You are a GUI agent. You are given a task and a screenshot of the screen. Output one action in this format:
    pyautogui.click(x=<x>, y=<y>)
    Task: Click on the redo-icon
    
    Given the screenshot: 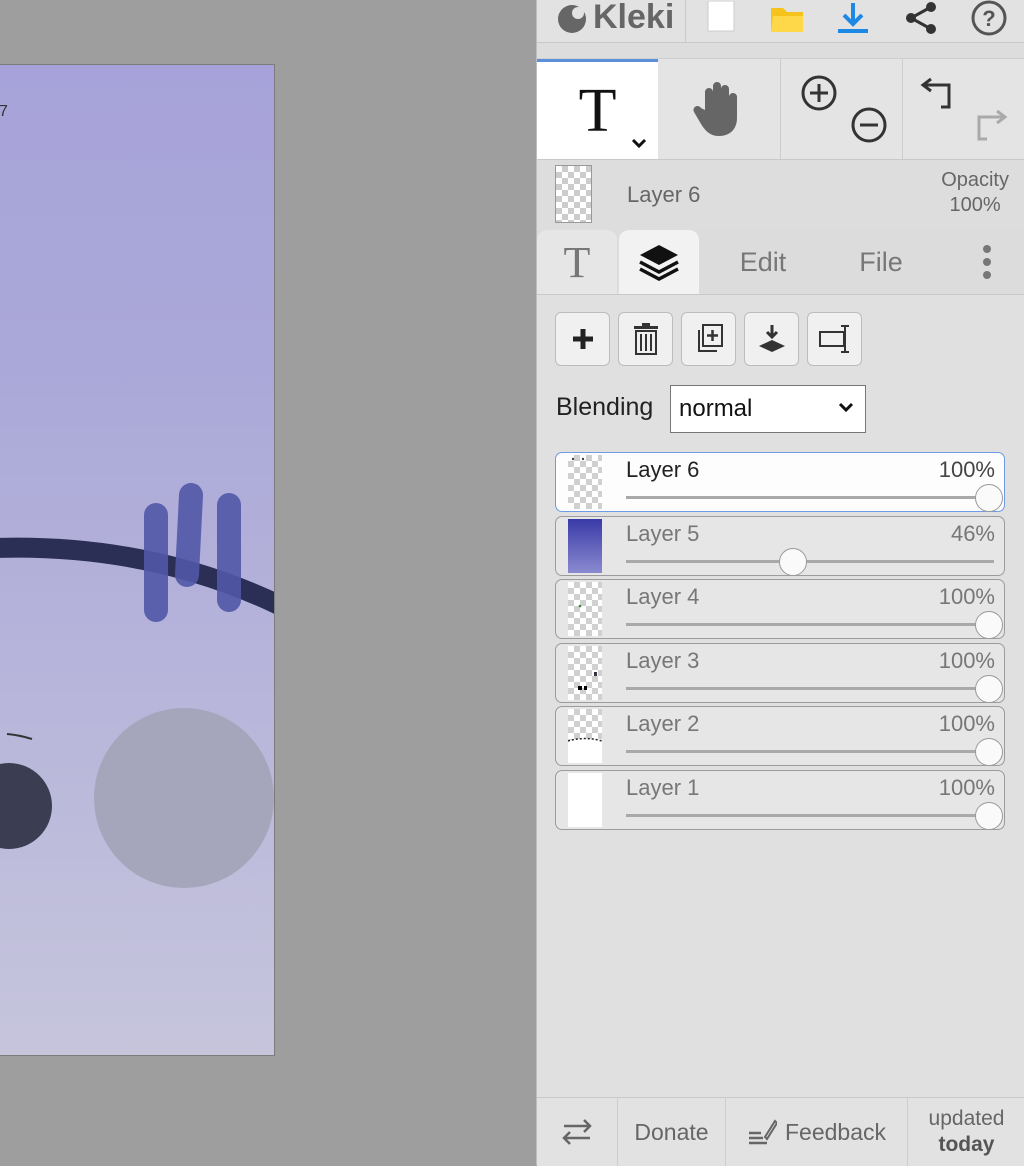 What is the action you would take?
    pyautogui.click(x=989, y=125)
    